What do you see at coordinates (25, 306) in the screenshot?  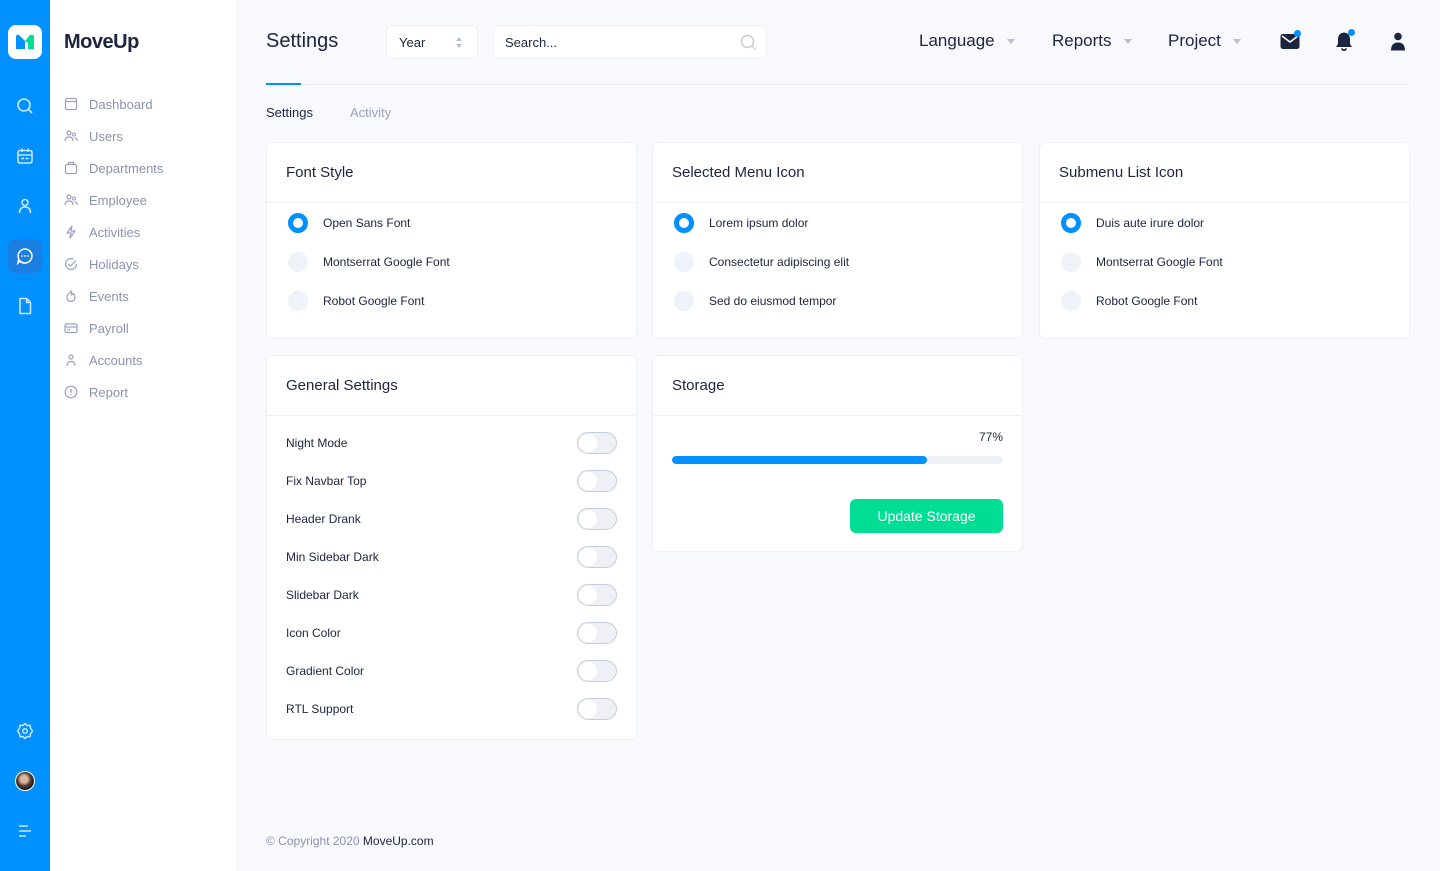 I see `mini-file-button` at bounding box center [25, 306].